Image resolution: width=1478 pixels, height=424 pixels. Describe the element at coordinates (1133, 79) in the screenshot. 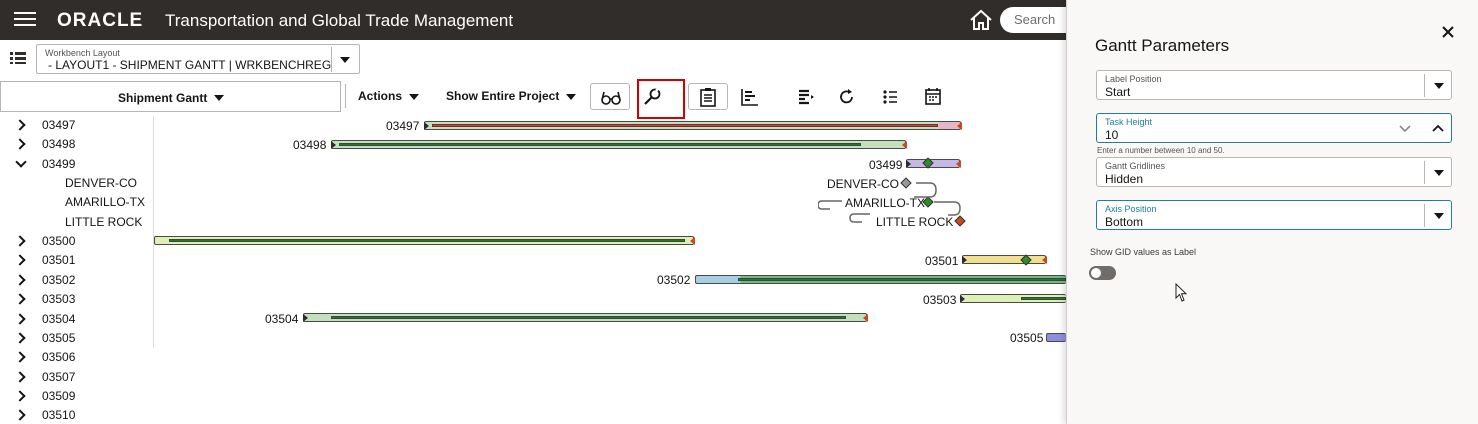

I see `field-label: Label Position` at that location.